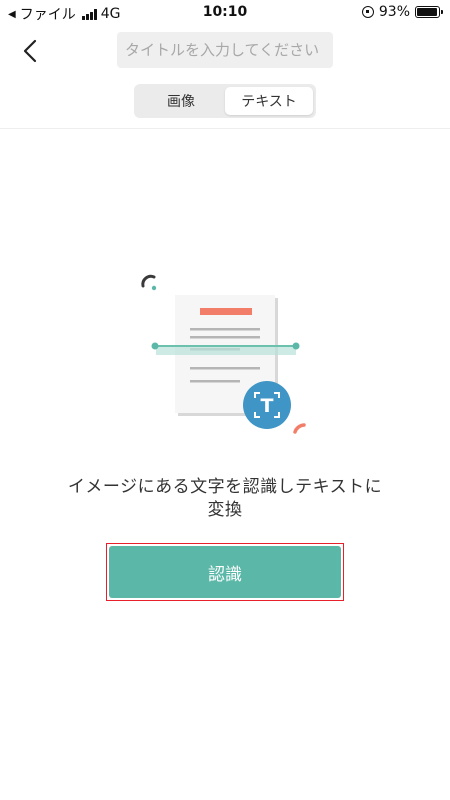 This screenshot has height=800, width=450. What do you see at coordinates (181, 101) in the screenshot?
I see `tab-image: 画像` at bounding box center [181, 101].